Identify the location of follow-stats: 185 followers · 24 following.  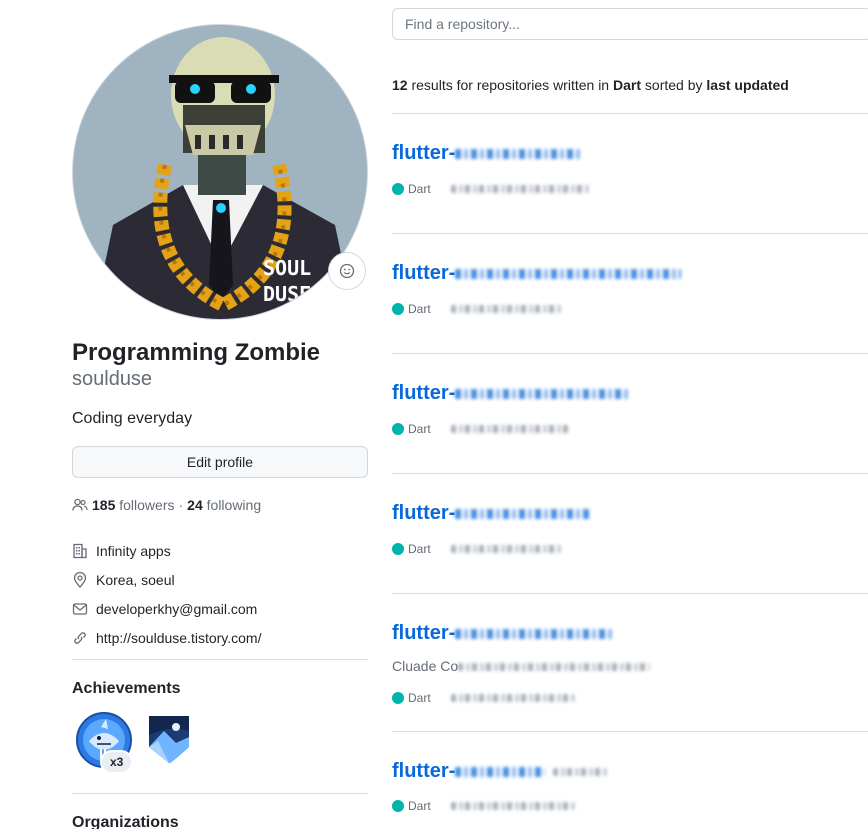
(166, 505).